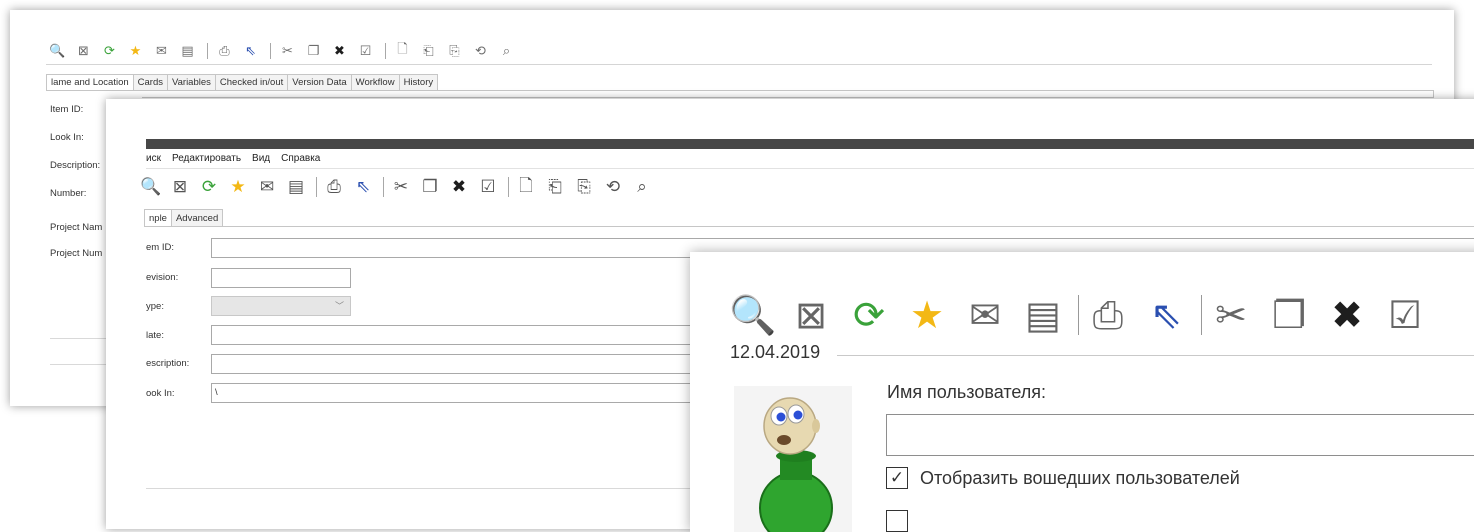  I want to click on tab-name-and-location: lame and Location, so click(90, 82).